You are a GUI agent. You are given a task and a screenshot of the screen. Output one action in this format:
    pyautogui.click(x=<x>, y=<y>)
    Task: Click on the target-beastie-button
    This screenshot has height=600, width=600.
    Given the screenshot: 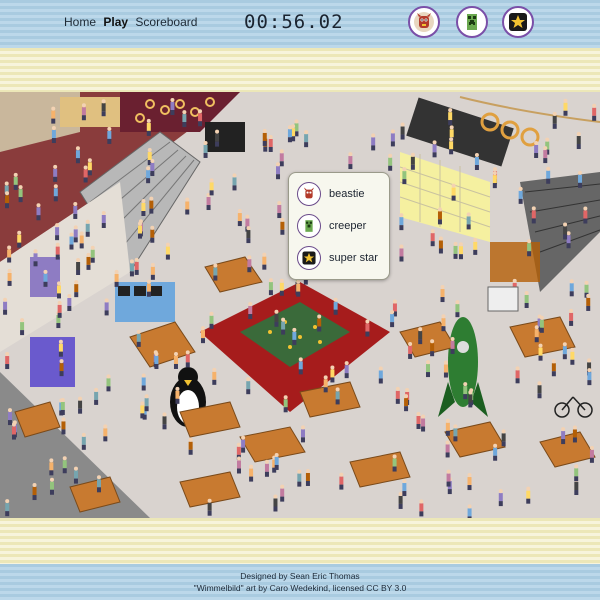 What is the action you would take?
    pyautogui.click(x=424, y=22)
    